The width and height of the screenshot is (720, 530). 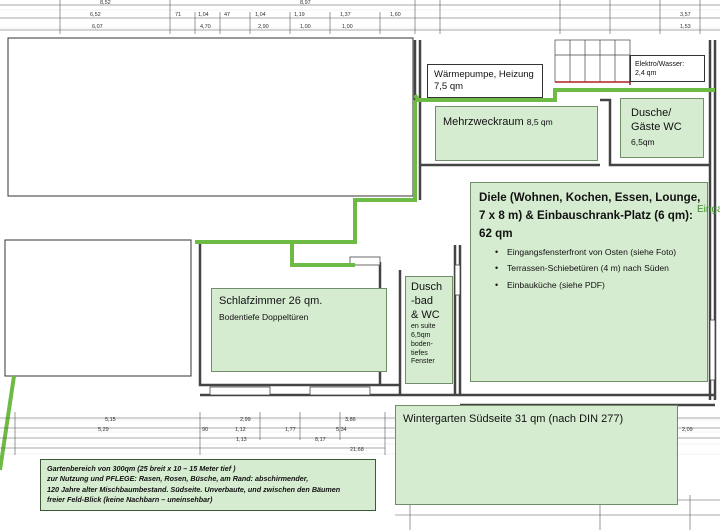 What do you see at coordinates (449, 86) in the screenshot?
I see `room-waermepumpe-line2: 7,5 qm` at bounding box center [449, 86].